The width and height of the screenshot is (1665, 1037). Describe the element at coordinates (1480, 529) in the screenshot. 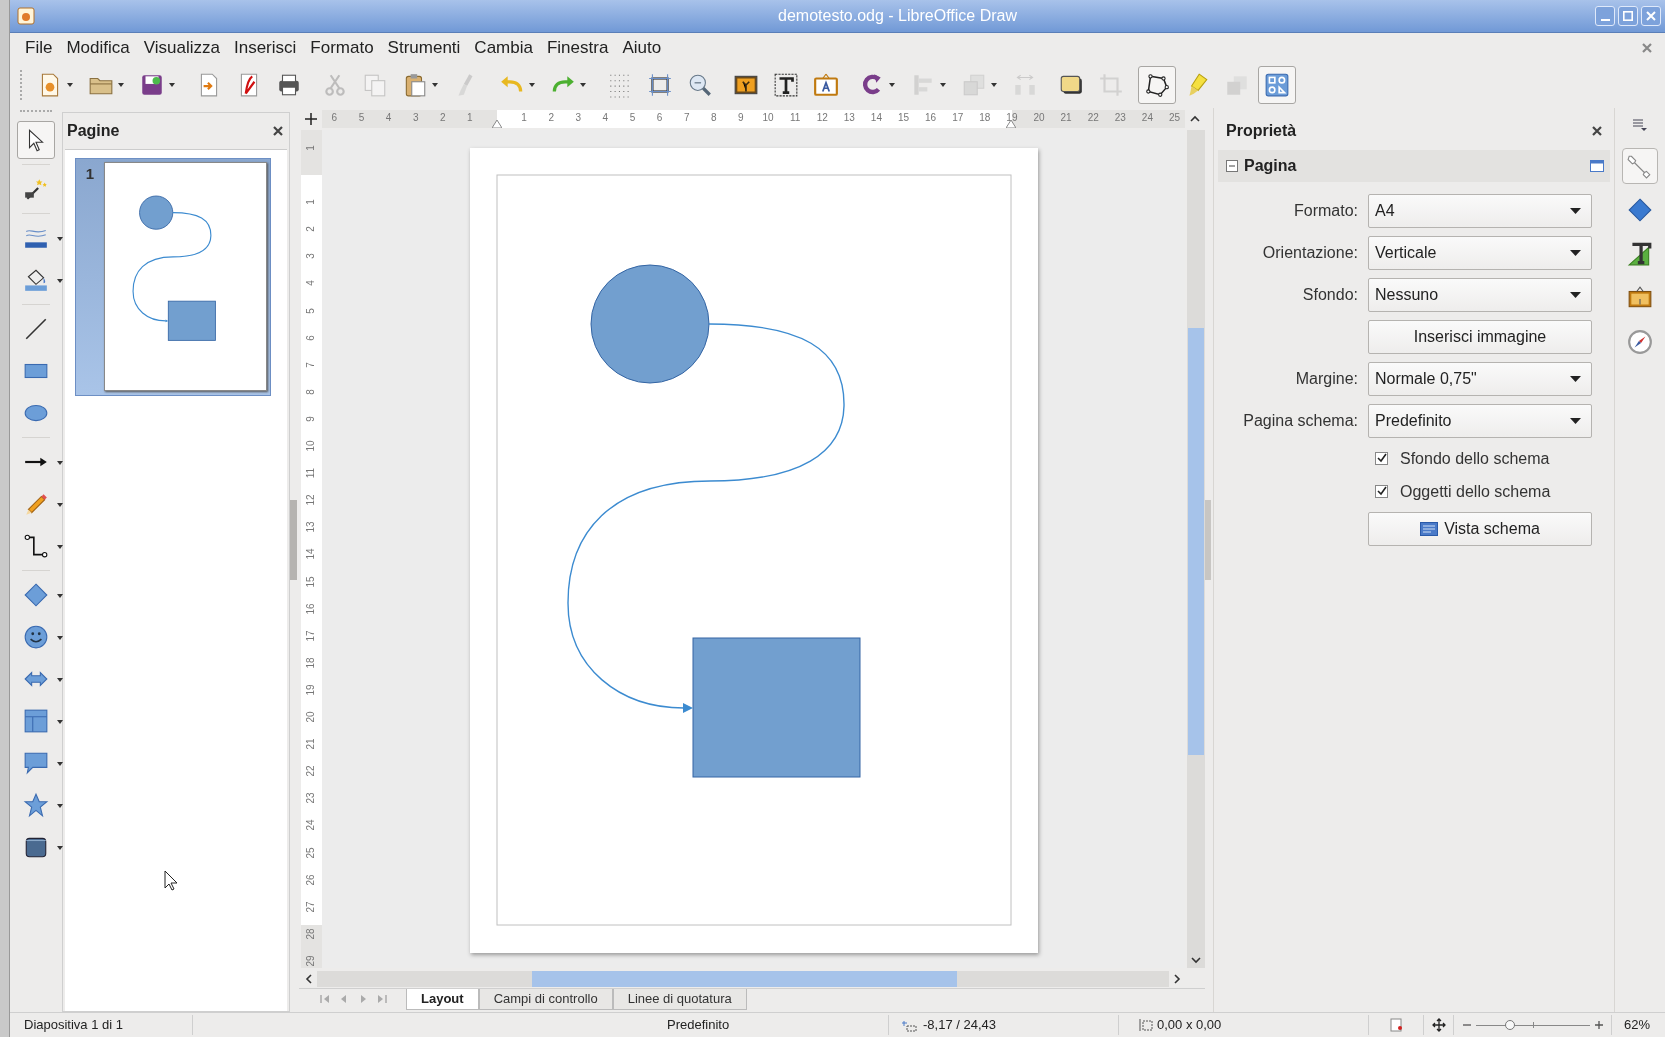

I see `button: Vista schema` at that location.